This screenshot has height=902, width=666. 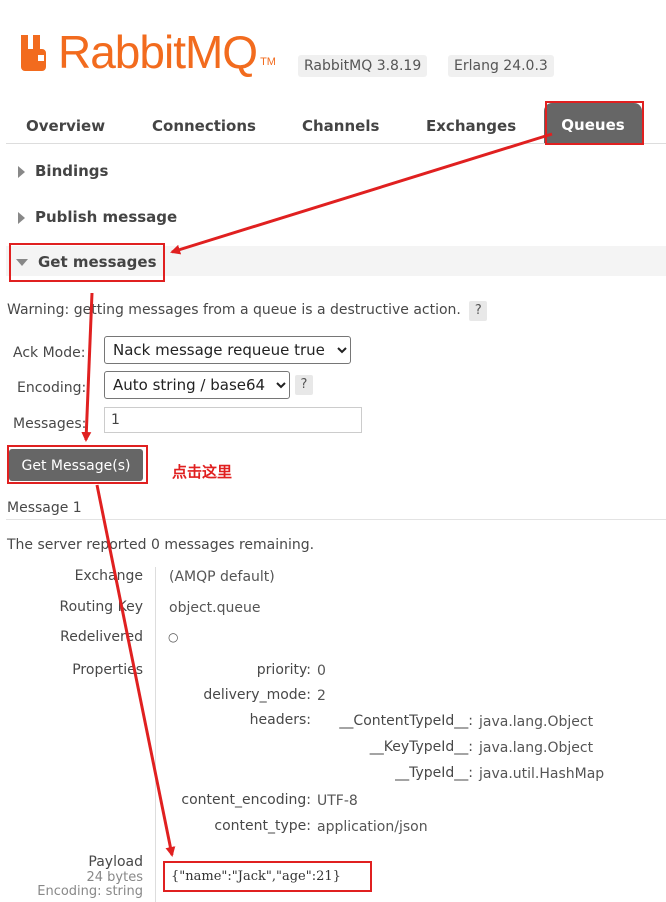 What do you see at coordinates (135, 670) in the screenshot?
I see `arrow-button-to-payload` at bounding box center [135, 670].